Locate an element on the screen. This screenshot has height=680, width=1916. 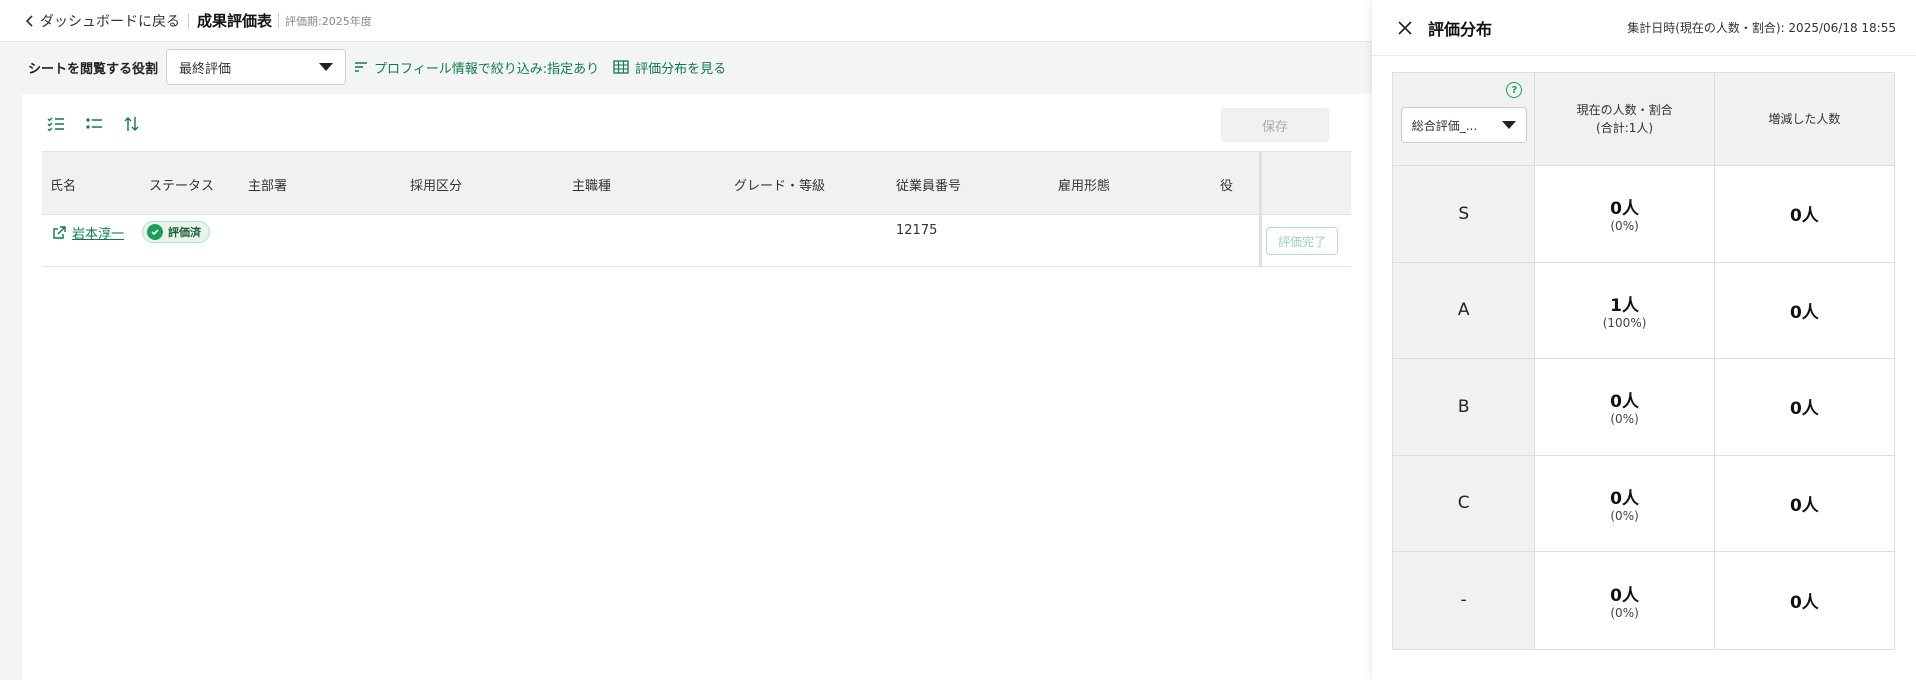
back-to-dashboard-link: ダッシュボードに戻る is located at coordinates (102, 21).